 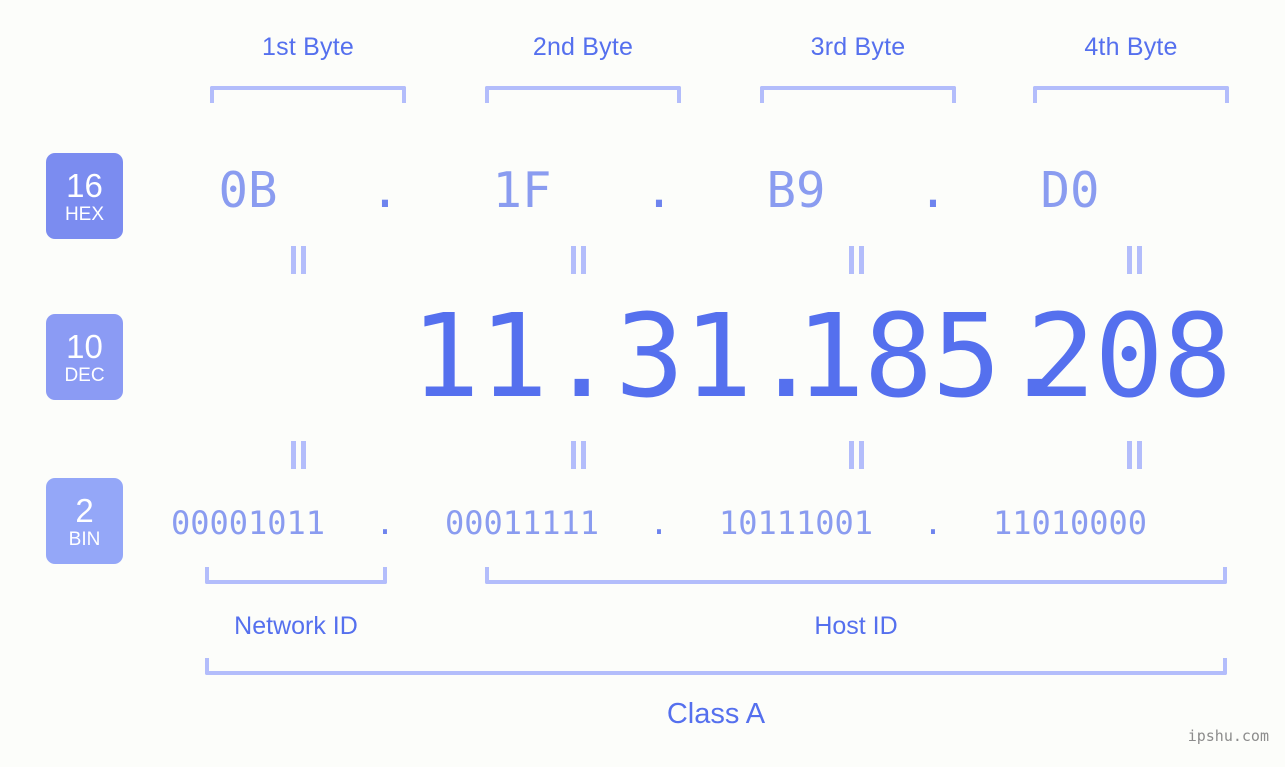 I want to click on class-bracket, so click(x=716, y=666).